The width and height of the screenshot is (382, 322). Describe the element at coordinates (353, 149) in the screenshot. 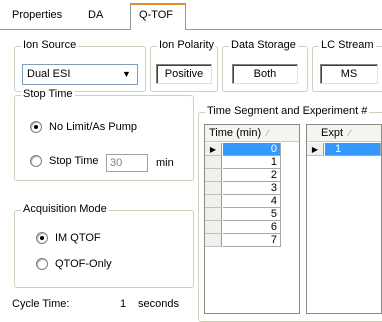

I see `expt-cell: 1` at that location.